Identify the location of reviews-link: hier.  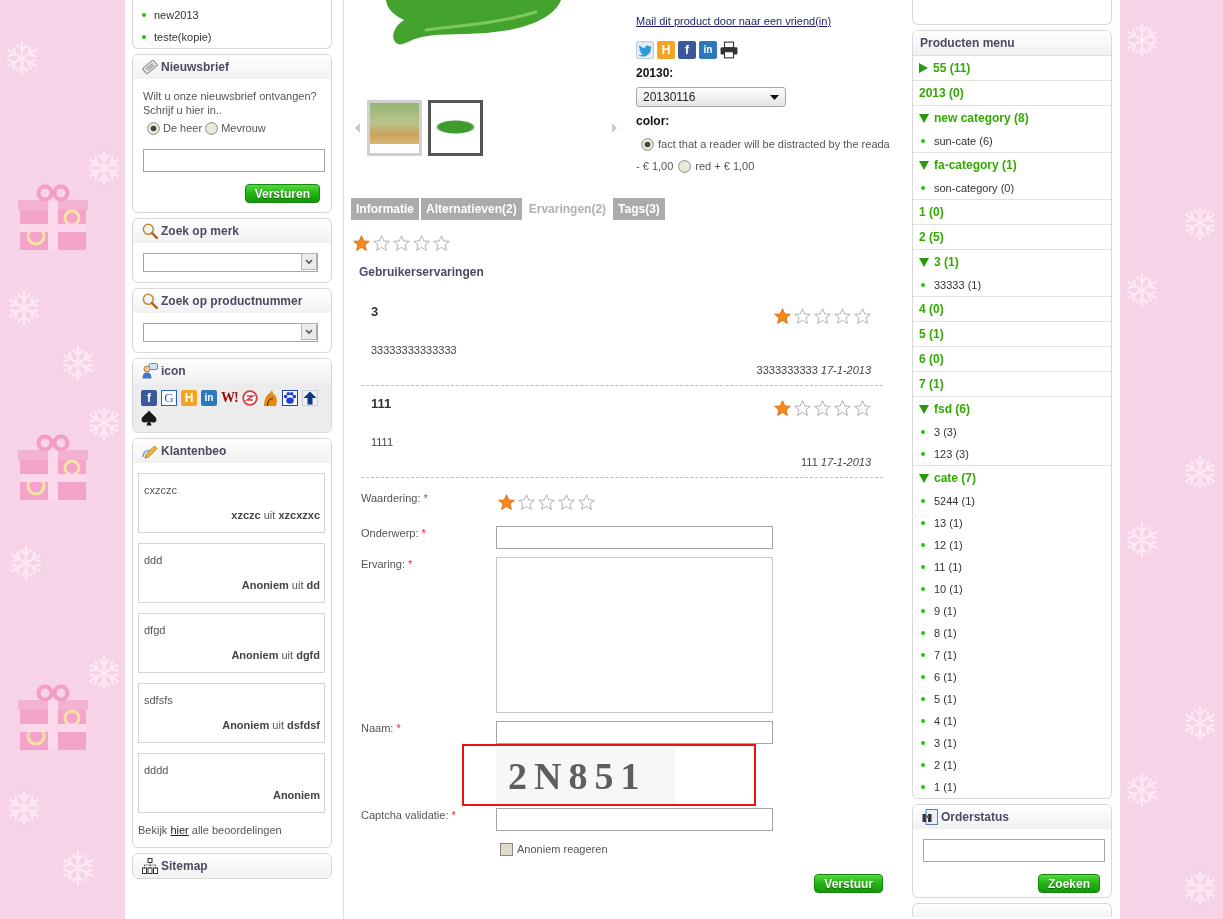
(179, 830).